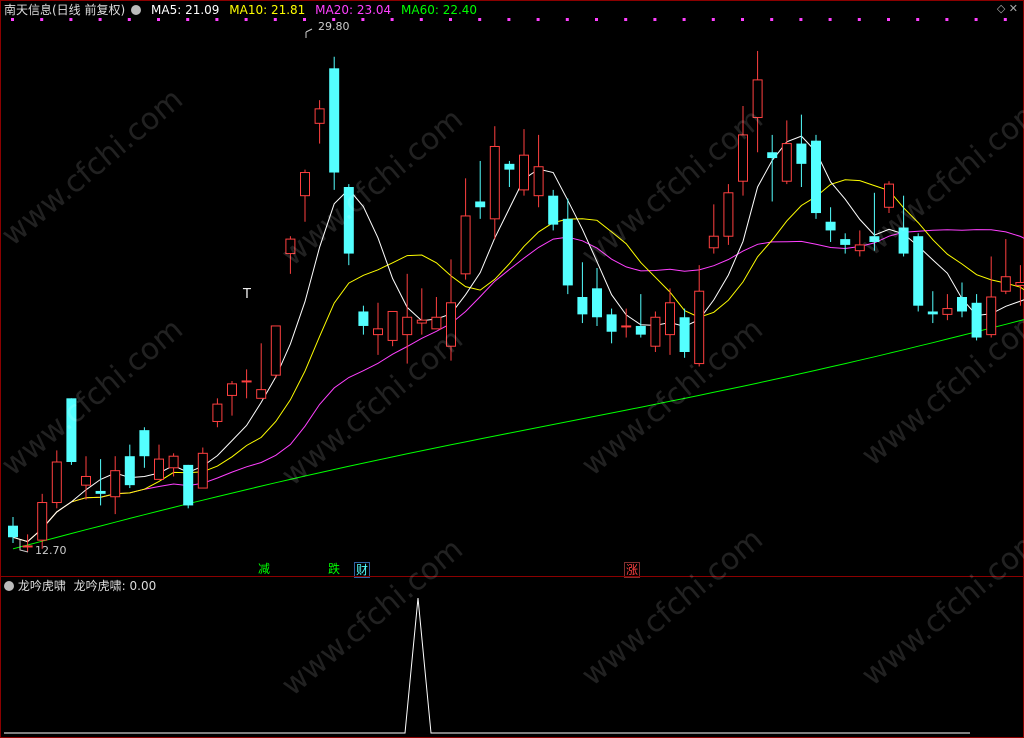 The image size is (1024, 738). Describe the element at coordinates (264, 569) in the screenshot. I see `signal-marker: 减` at that location.